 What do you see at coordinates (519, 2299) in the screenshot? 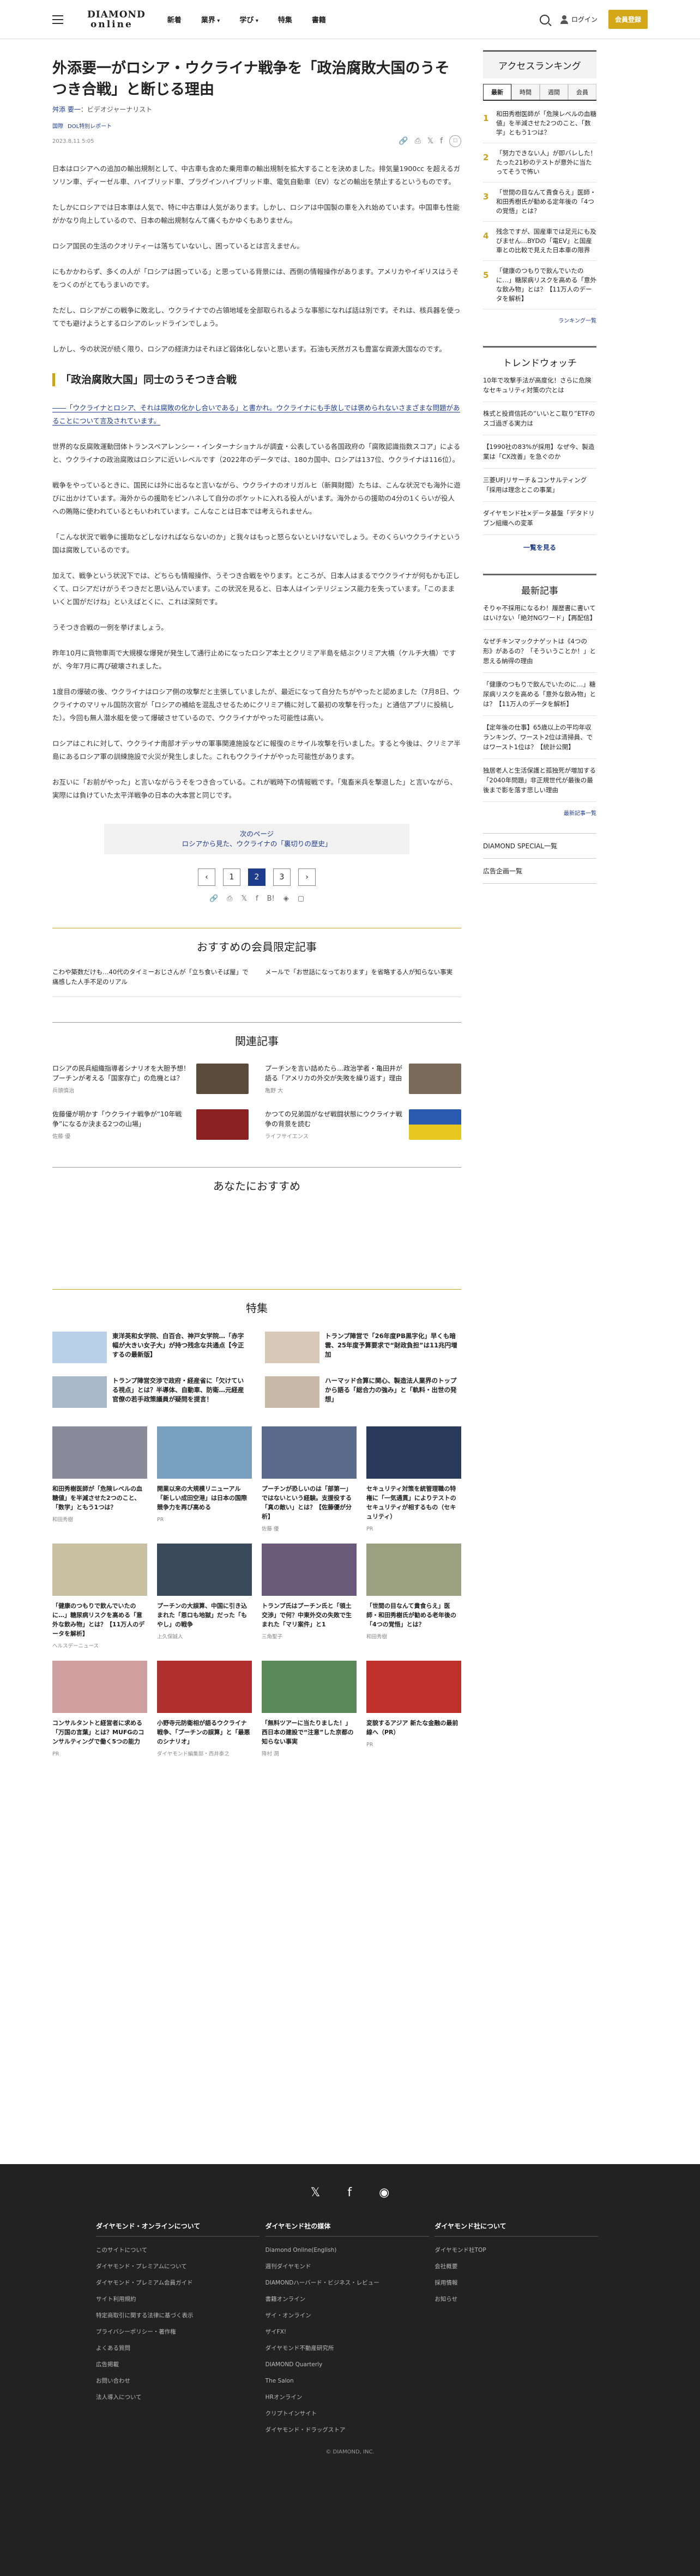
I see `footer-link: お知らせ` at bounding box center [519, 2299].